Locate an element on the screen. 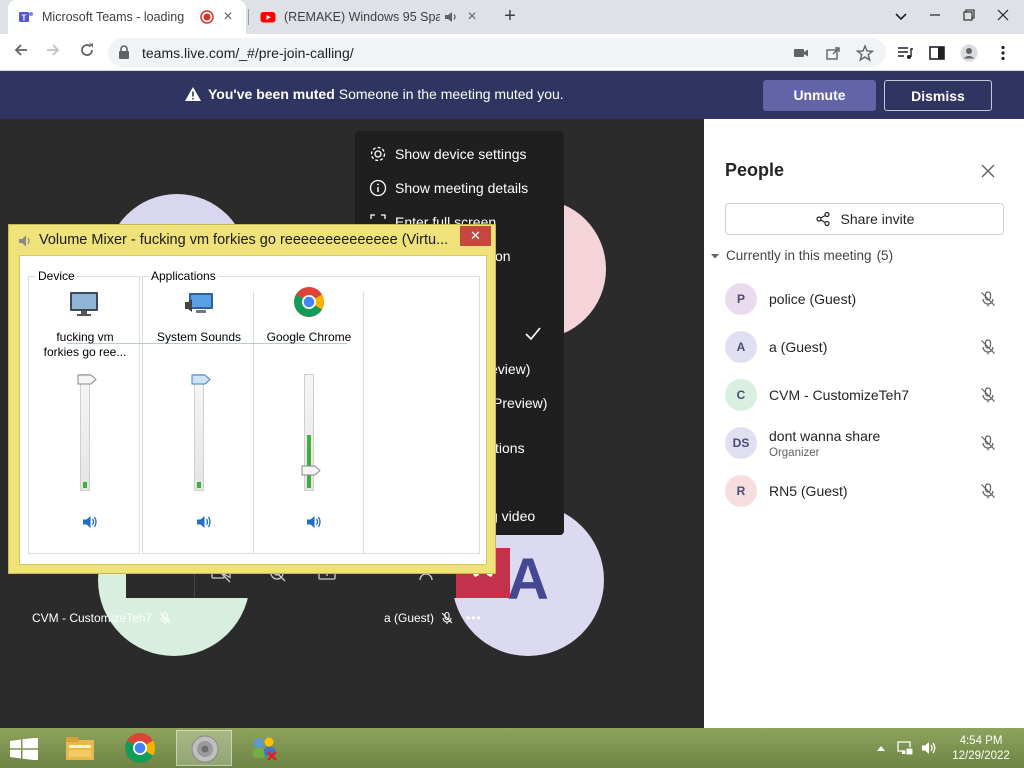 The height and width of the screenshot is (768, 1024). unmute-button: Unmute is located at coordinates (819, 95).